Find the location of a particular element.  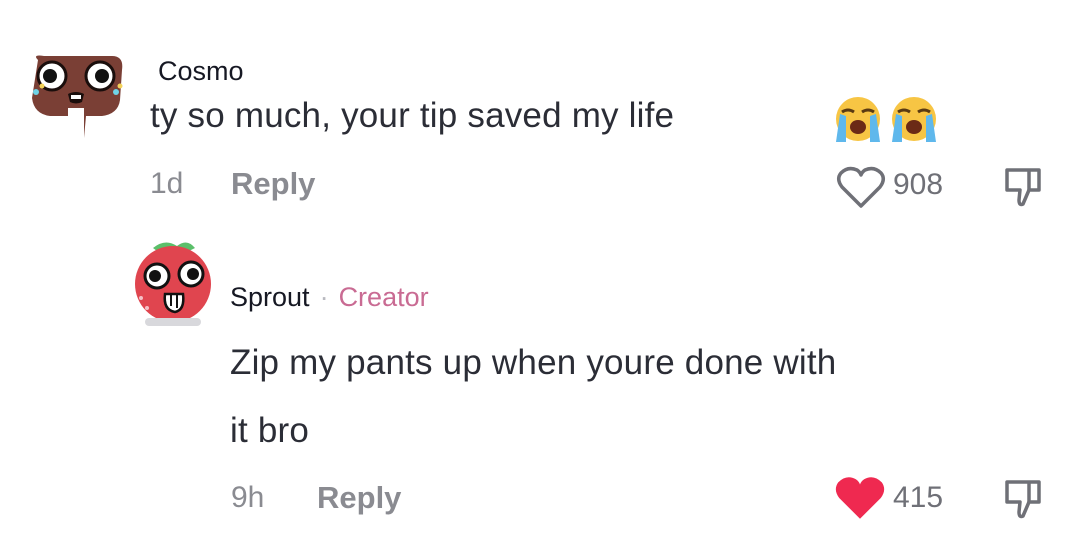

avatar-sprout is located at coordinates (174, 284).